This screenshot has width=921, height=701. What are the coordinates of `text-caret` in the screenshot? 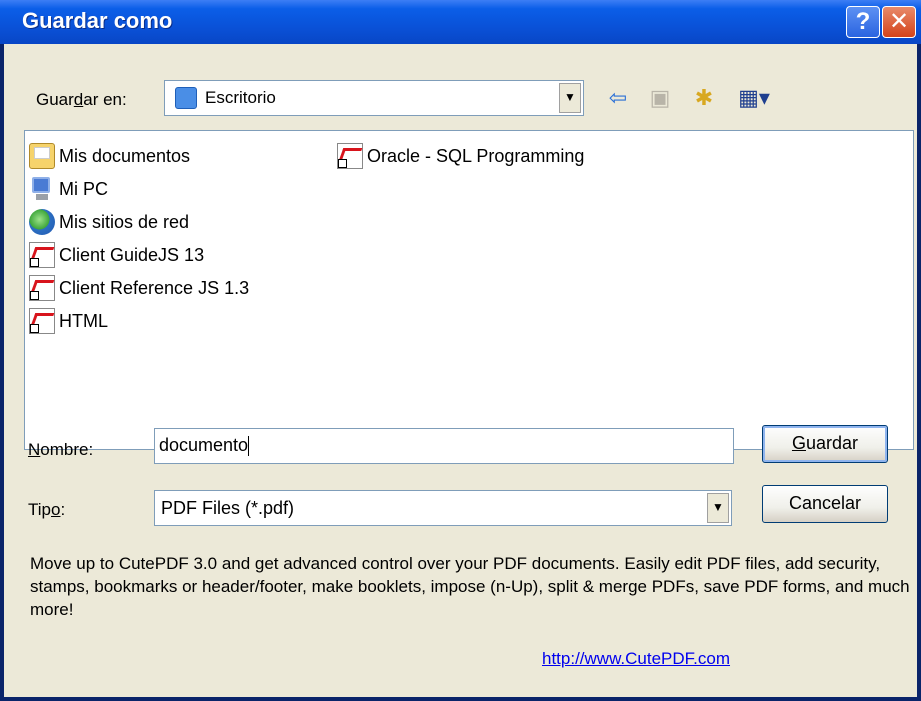 It's located at (249, 446).